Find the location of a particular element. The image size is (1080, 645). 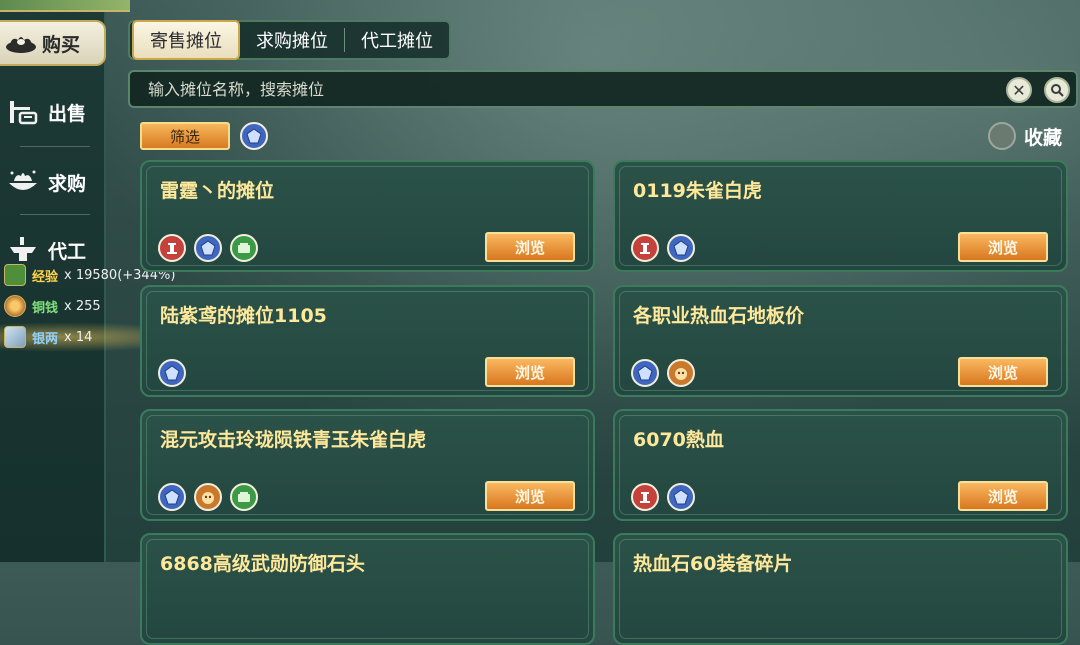

coin-icon is located at coordinates (15, 306).